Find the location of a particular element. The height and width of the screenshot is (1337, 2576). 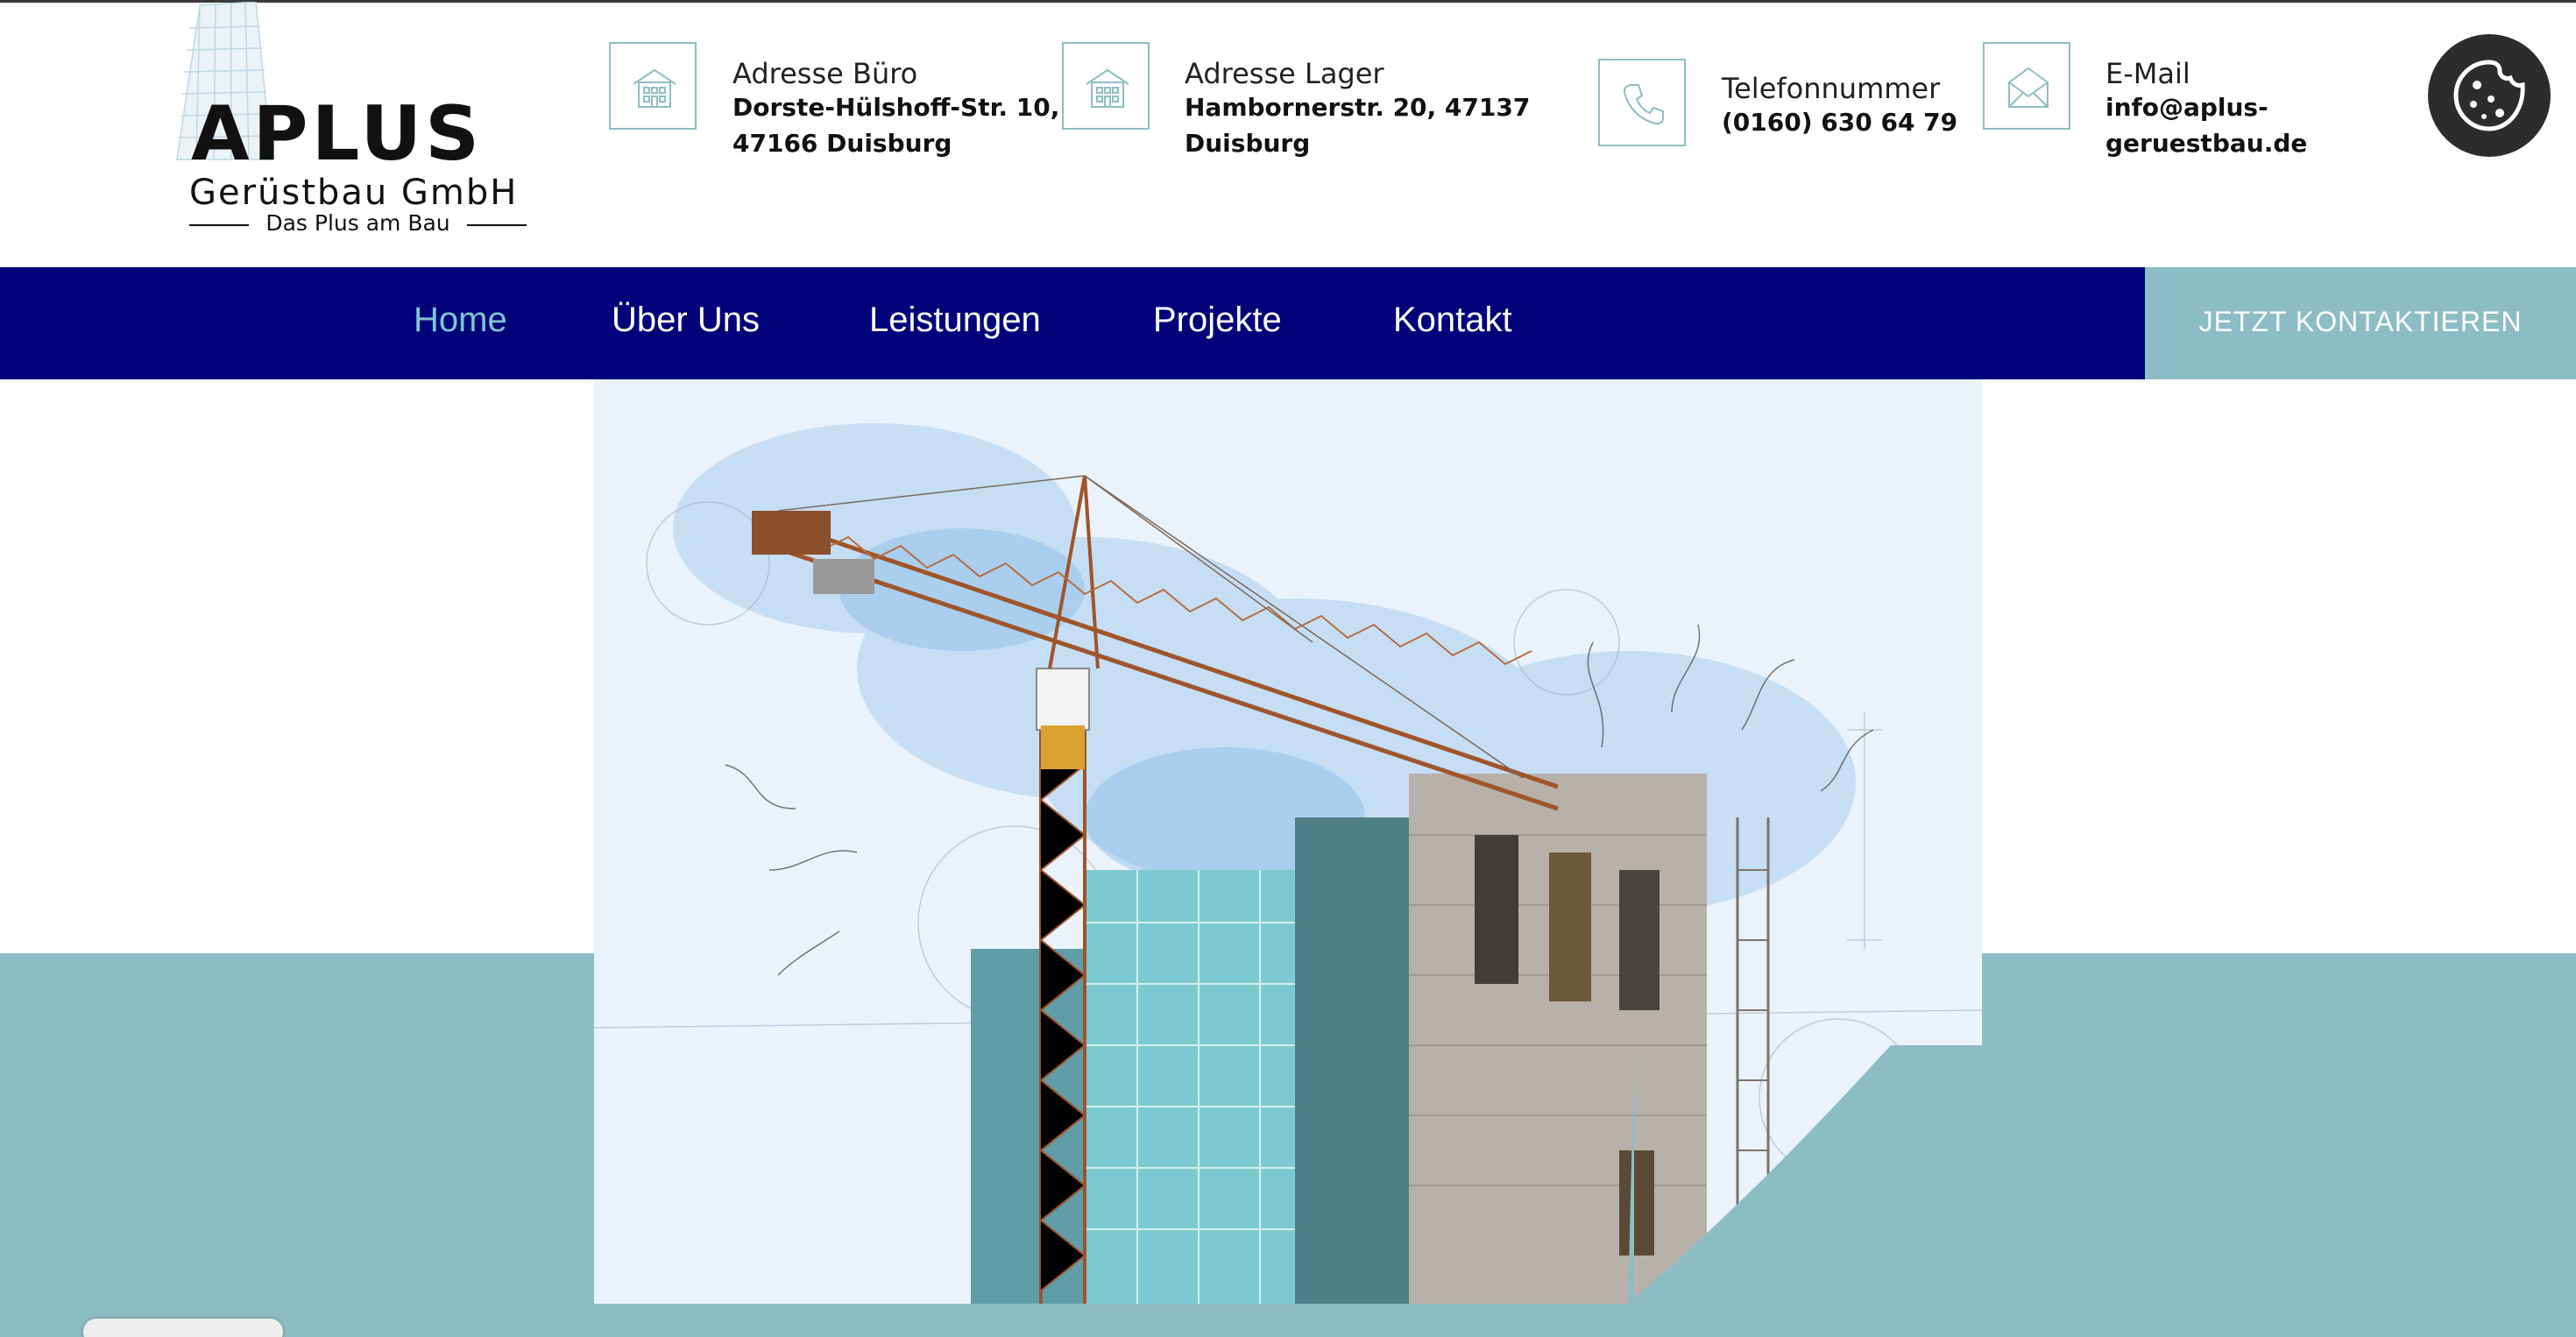

contact-email: E-Mail info@aplus- geruestbau.de is located at coordinates (2184, 103).